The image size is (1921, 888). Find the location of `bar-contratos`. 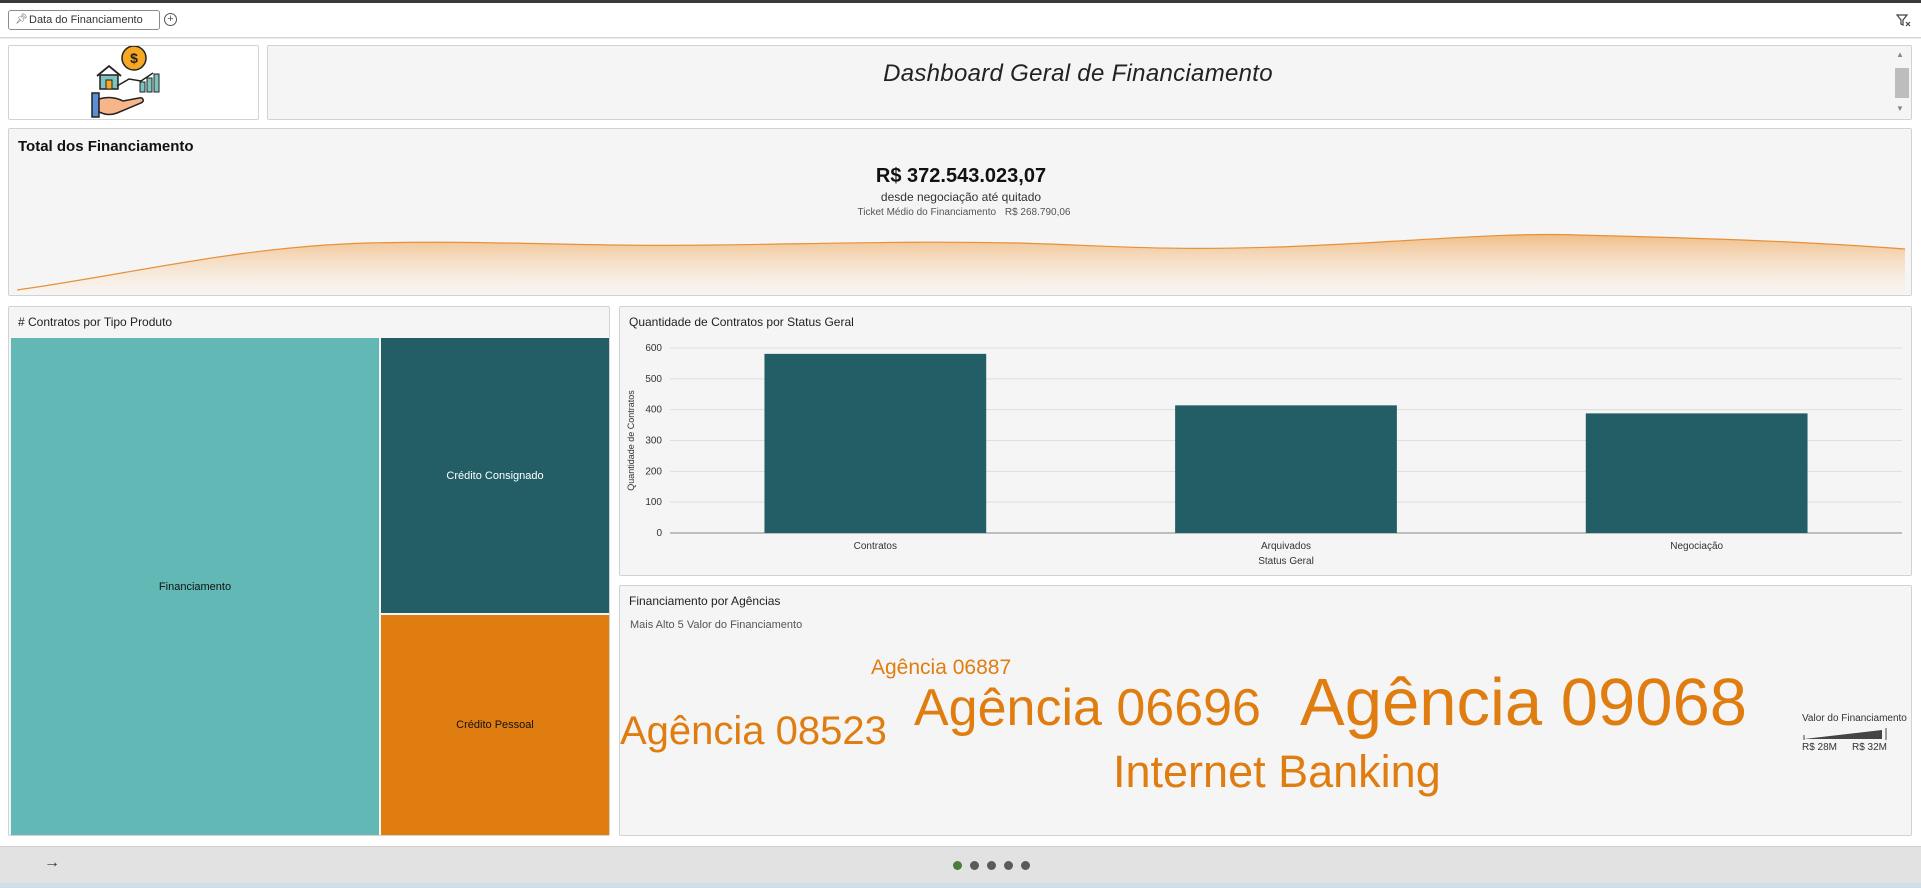

bar-contratos is located at coordinates (875, 443).